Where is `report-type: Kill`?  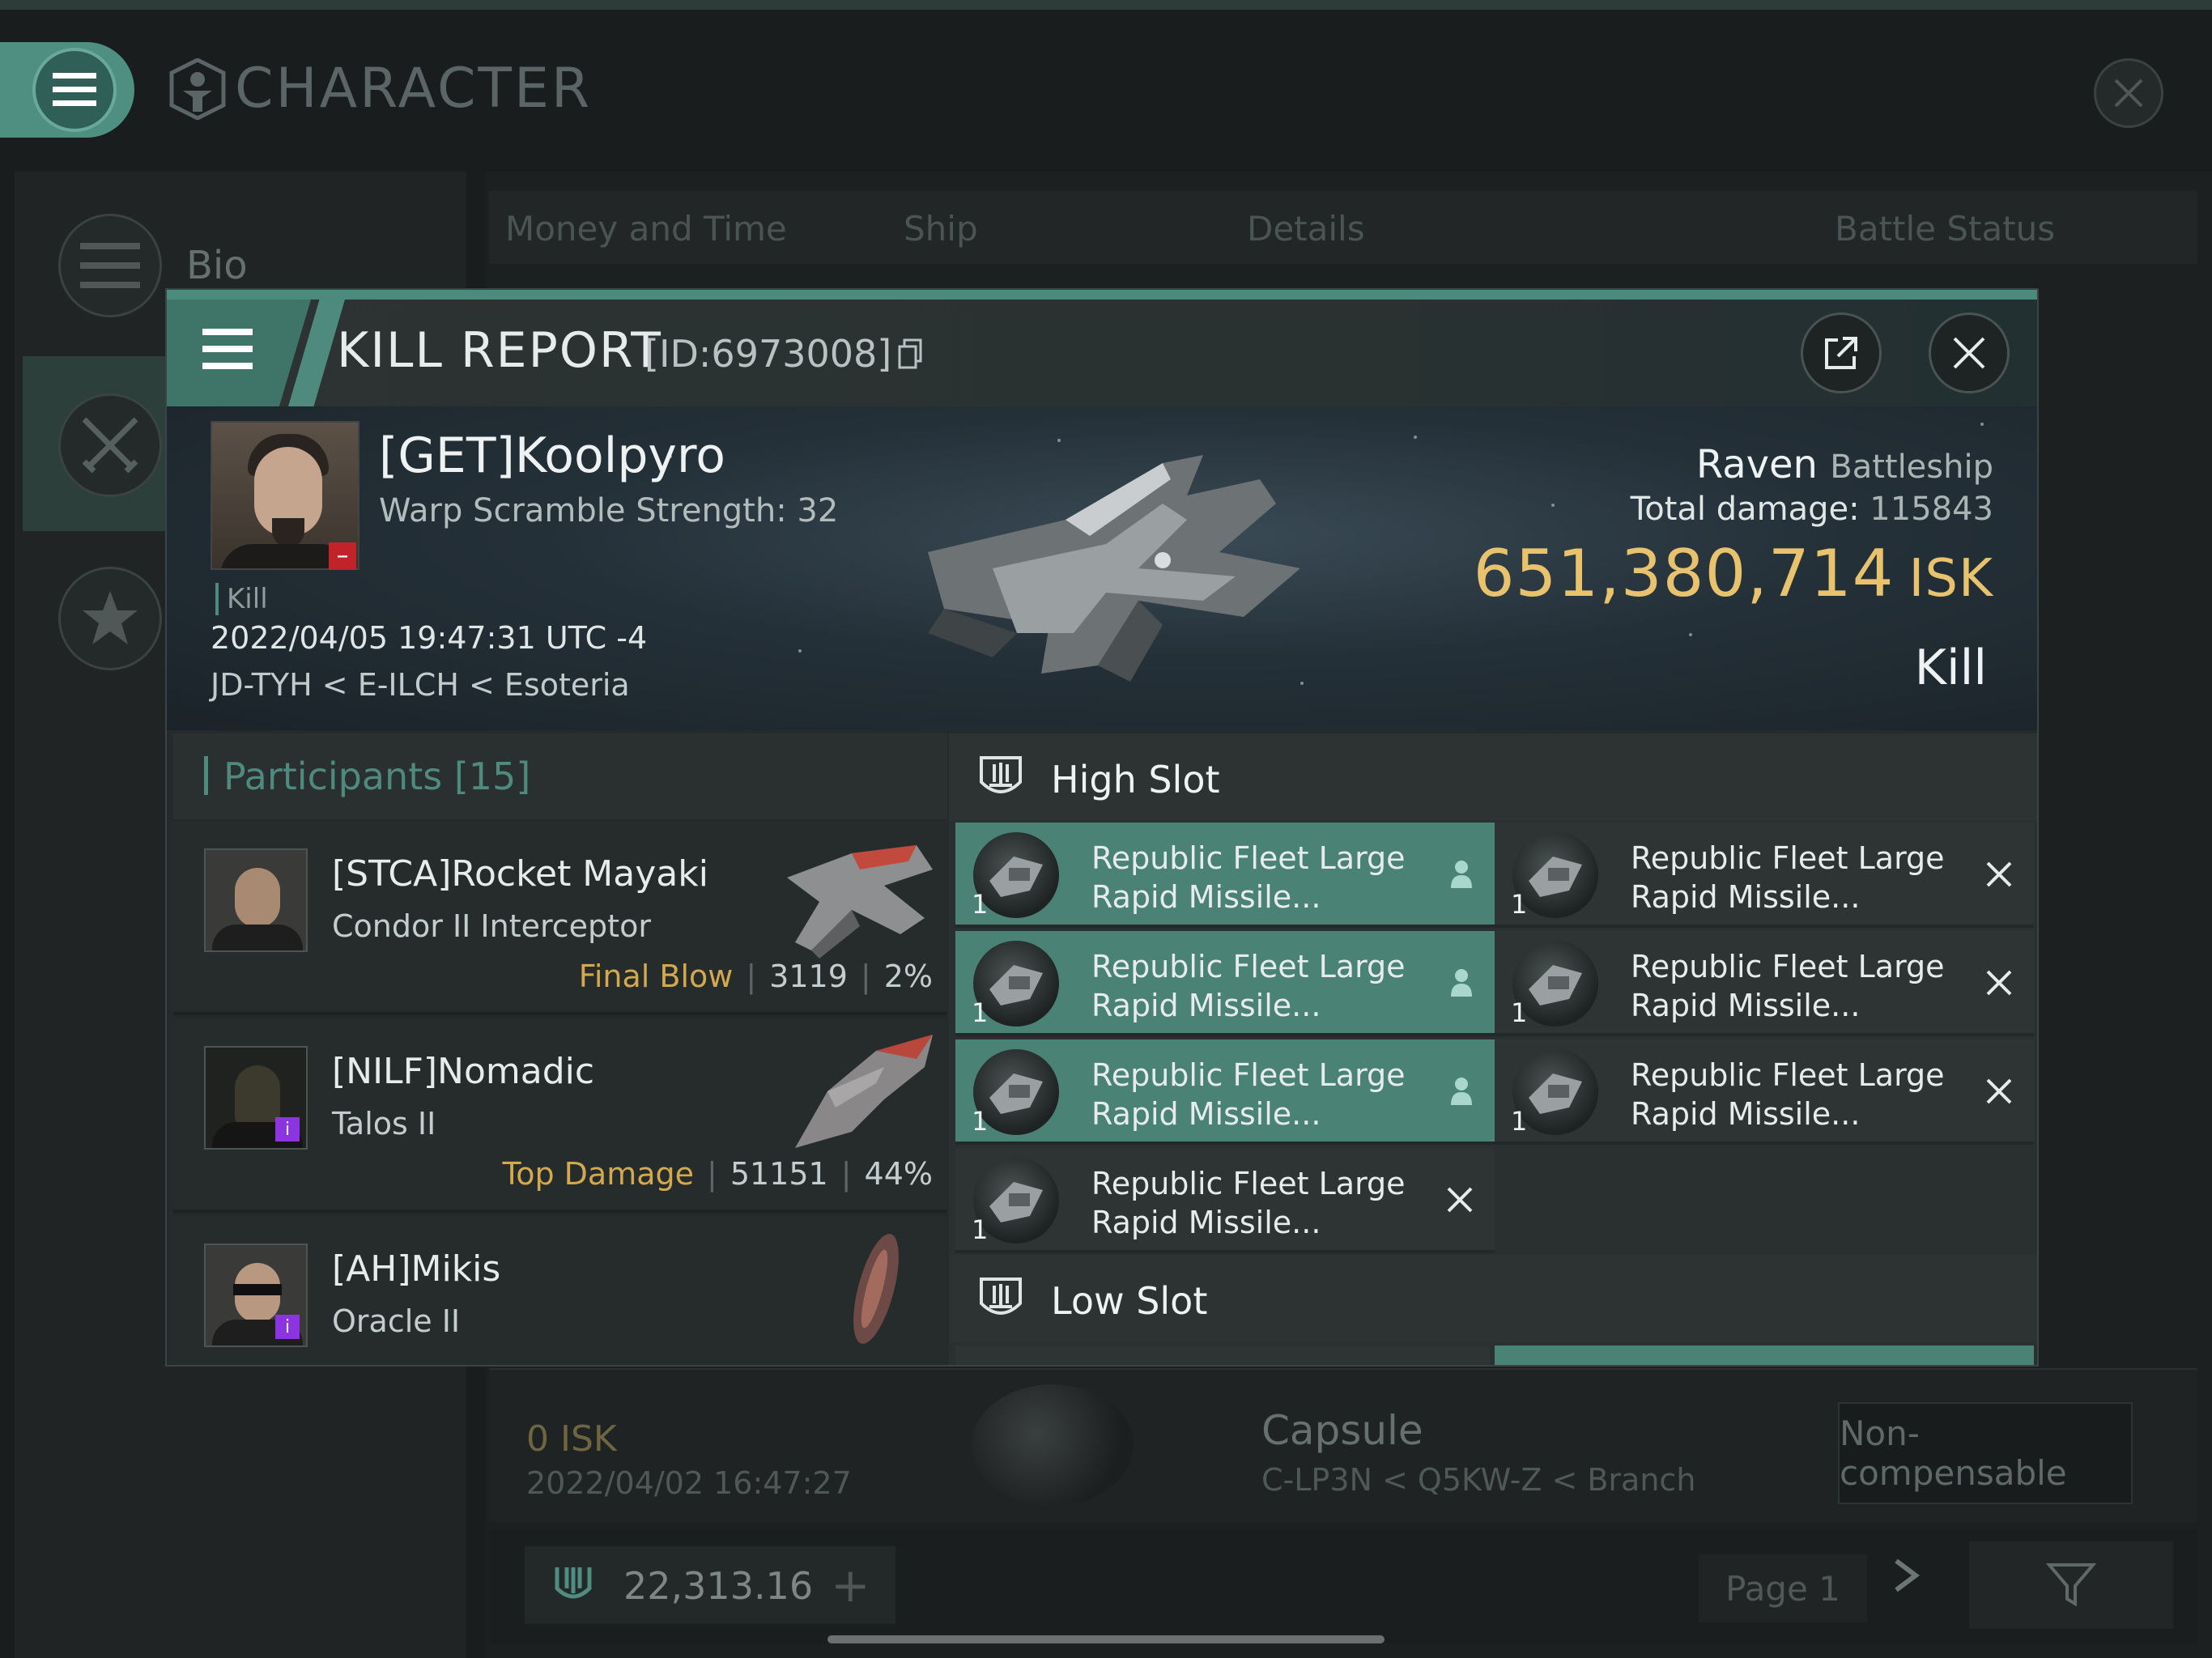 report-type: Kill is located at coordinates (242, 599).